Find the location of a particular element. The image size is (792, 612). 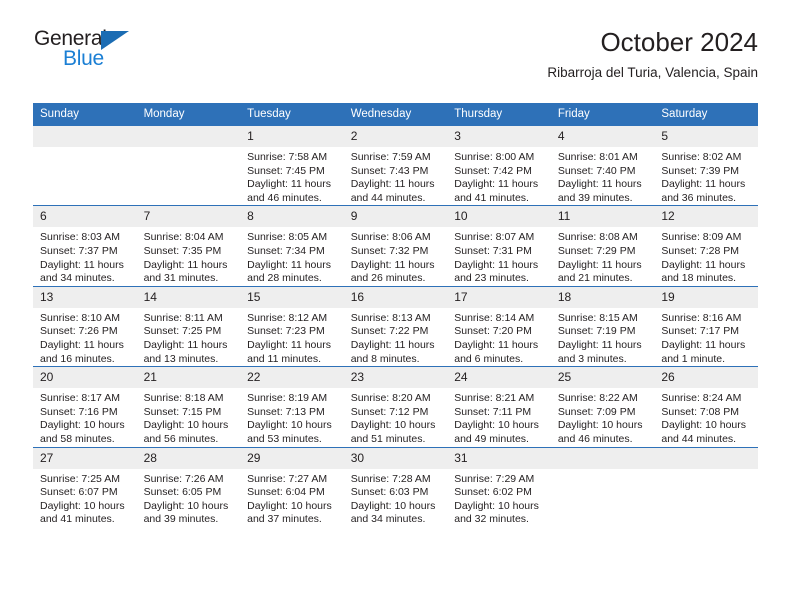

daylight-text: Daylight: 10 hours and 41 minutes. is located at coordinates (82, 512).